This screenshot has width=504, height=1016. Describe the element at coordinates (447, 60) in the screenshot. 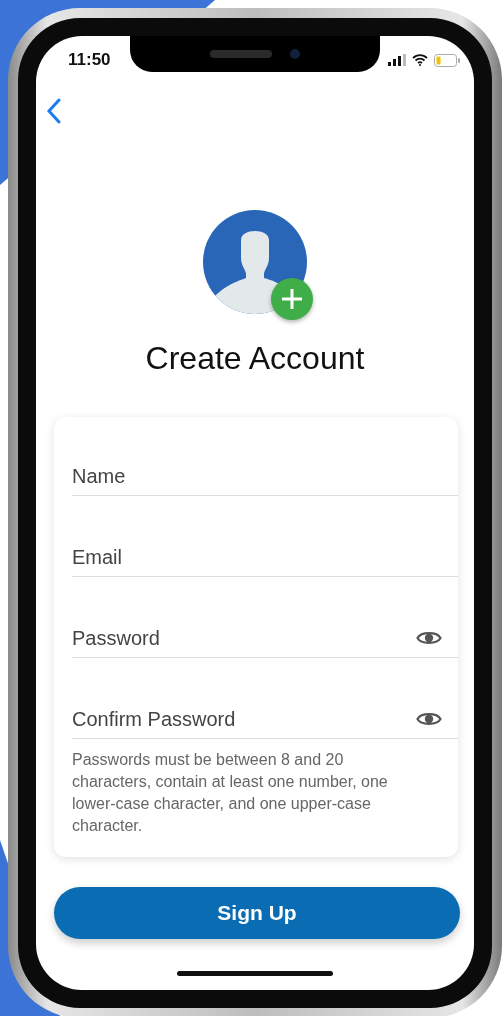

I see `battery-icon` at that location.